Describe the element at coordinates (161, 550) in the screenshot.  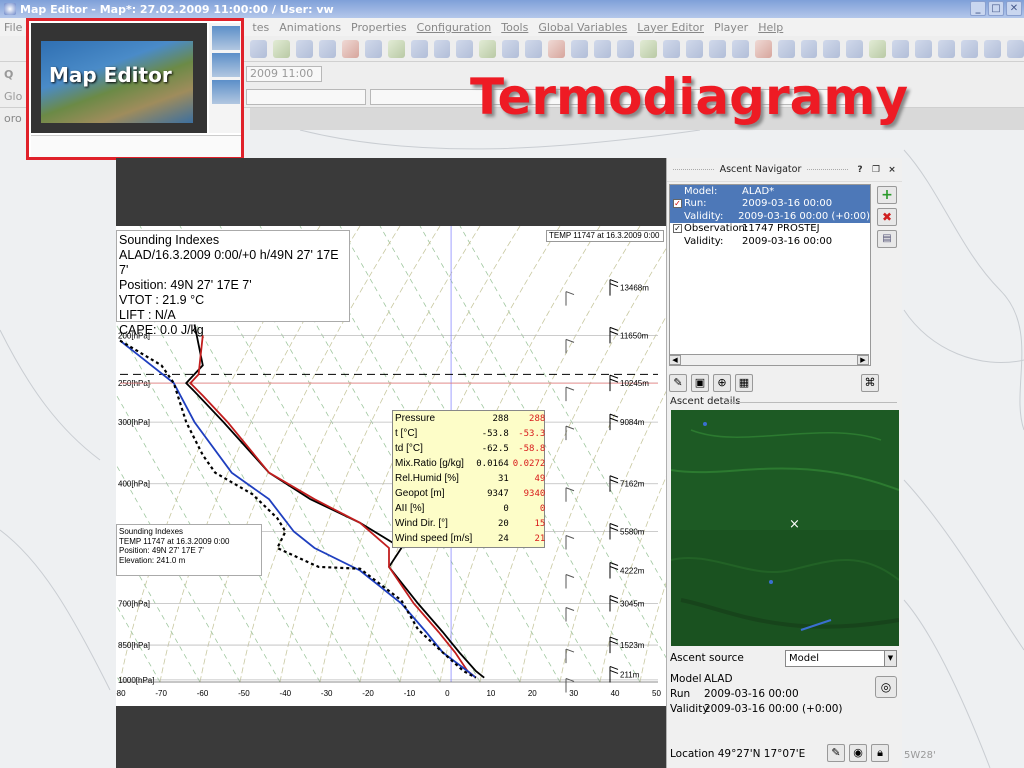
I see `obs-index-line: Position: 49N 27' 17E 7'` at that location.